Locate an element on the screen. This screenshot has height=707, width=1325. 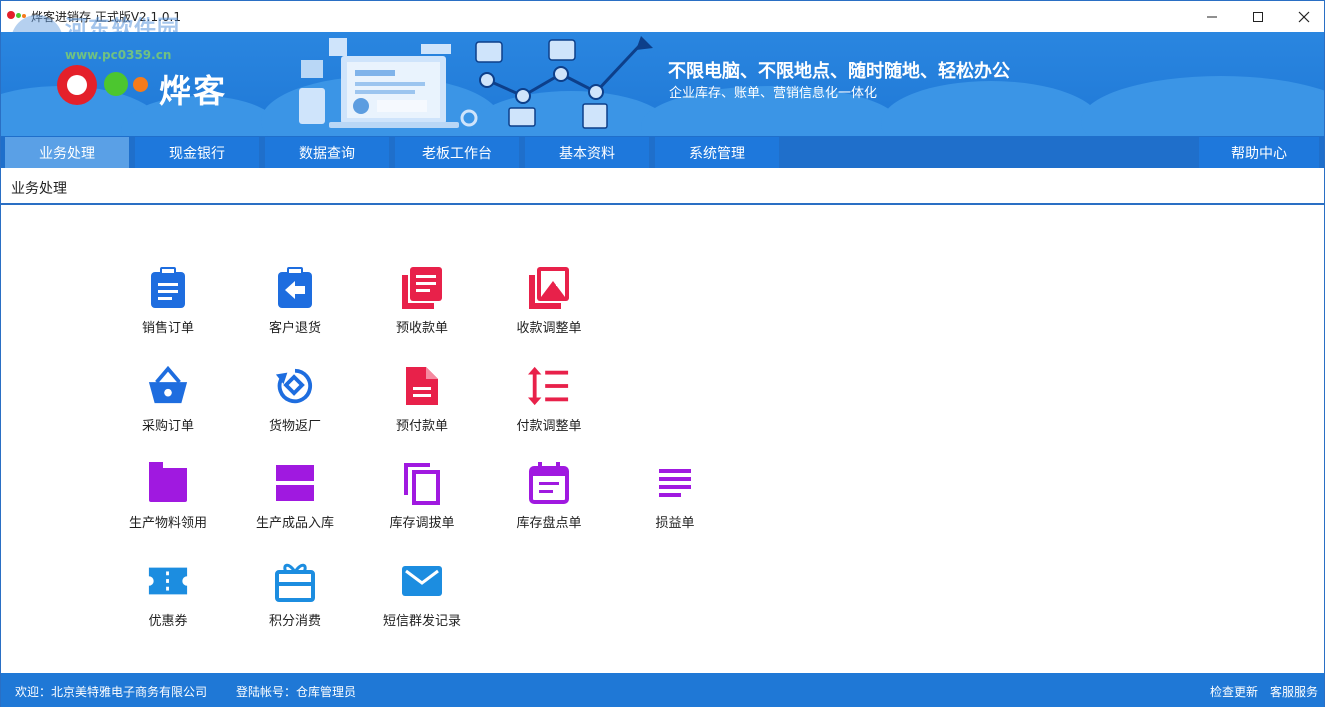
tile-finished-goods-inbound: 生产成品入库 is located at coordinates (295, 496).